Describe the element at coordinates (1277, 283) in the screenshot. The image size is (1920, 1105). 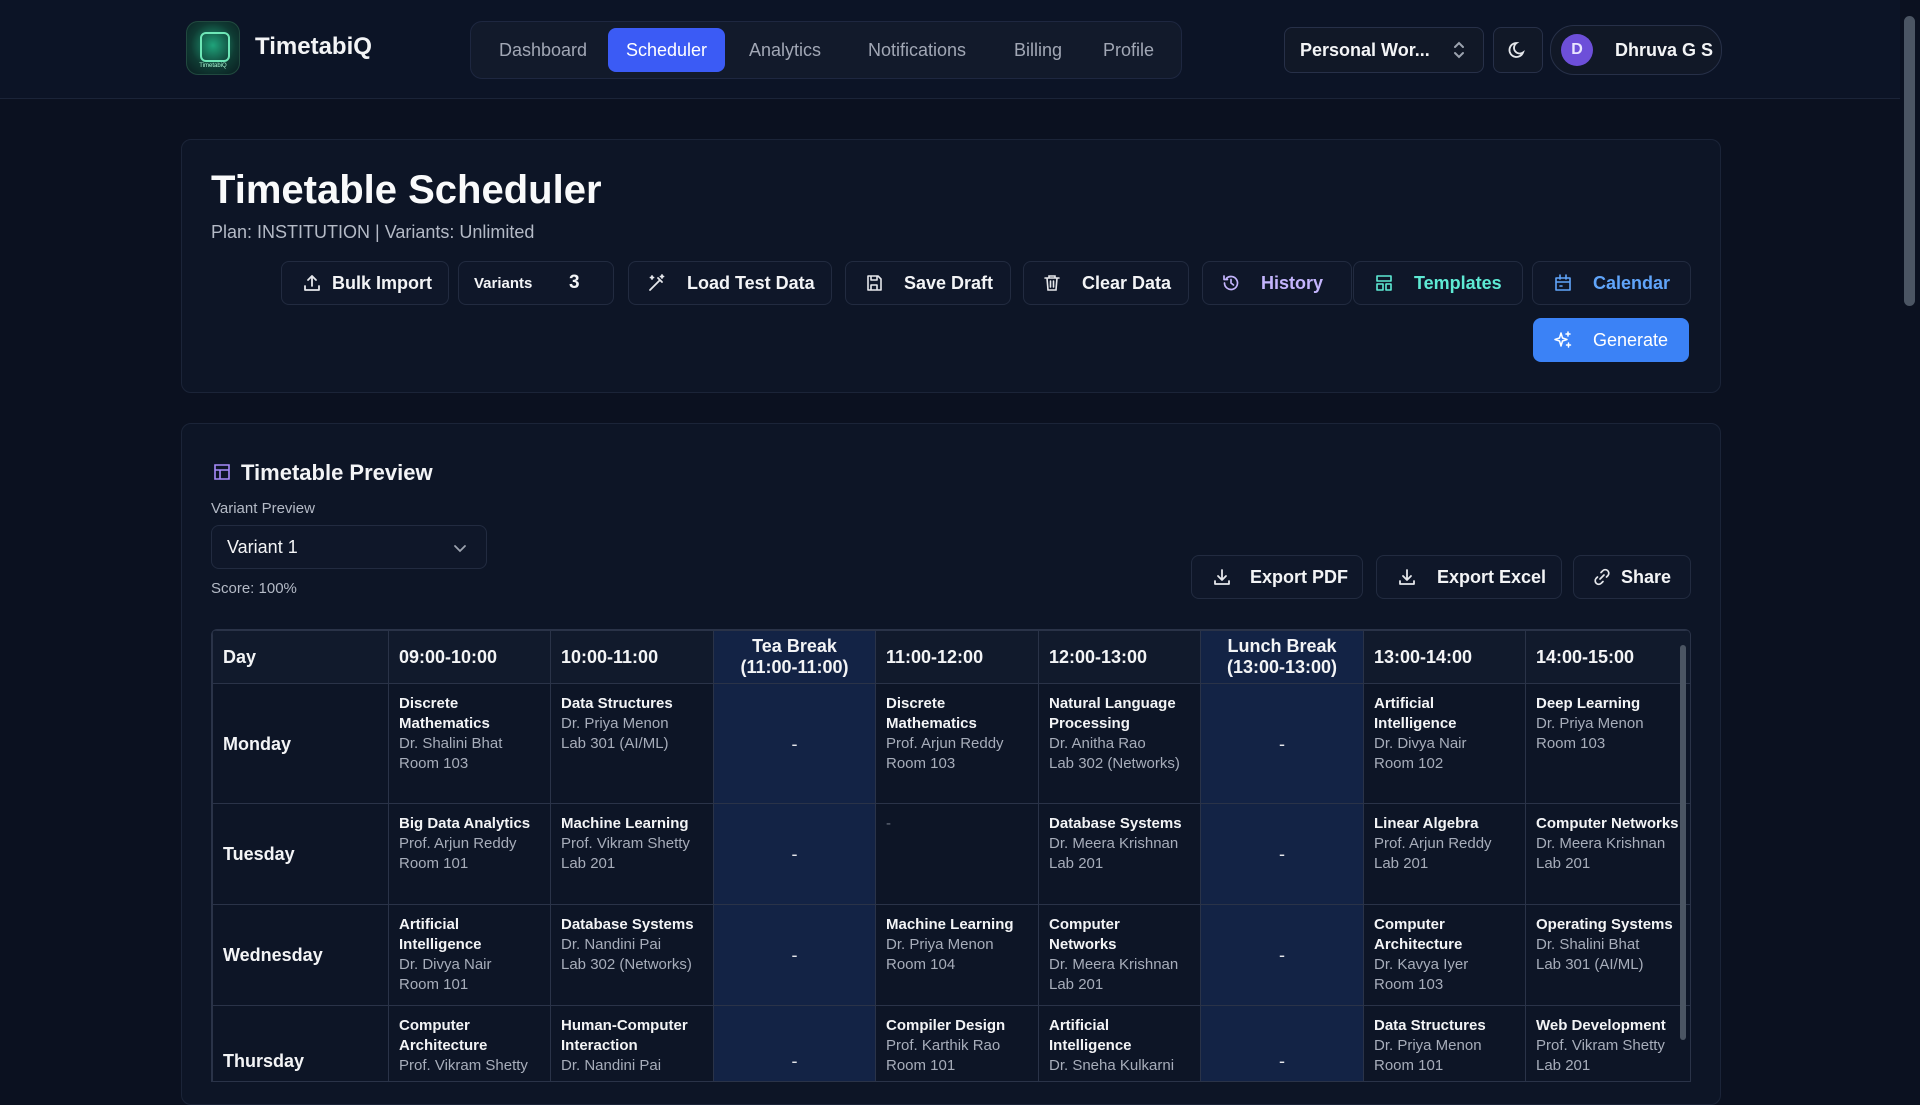
I see `history-button: History` at that location.